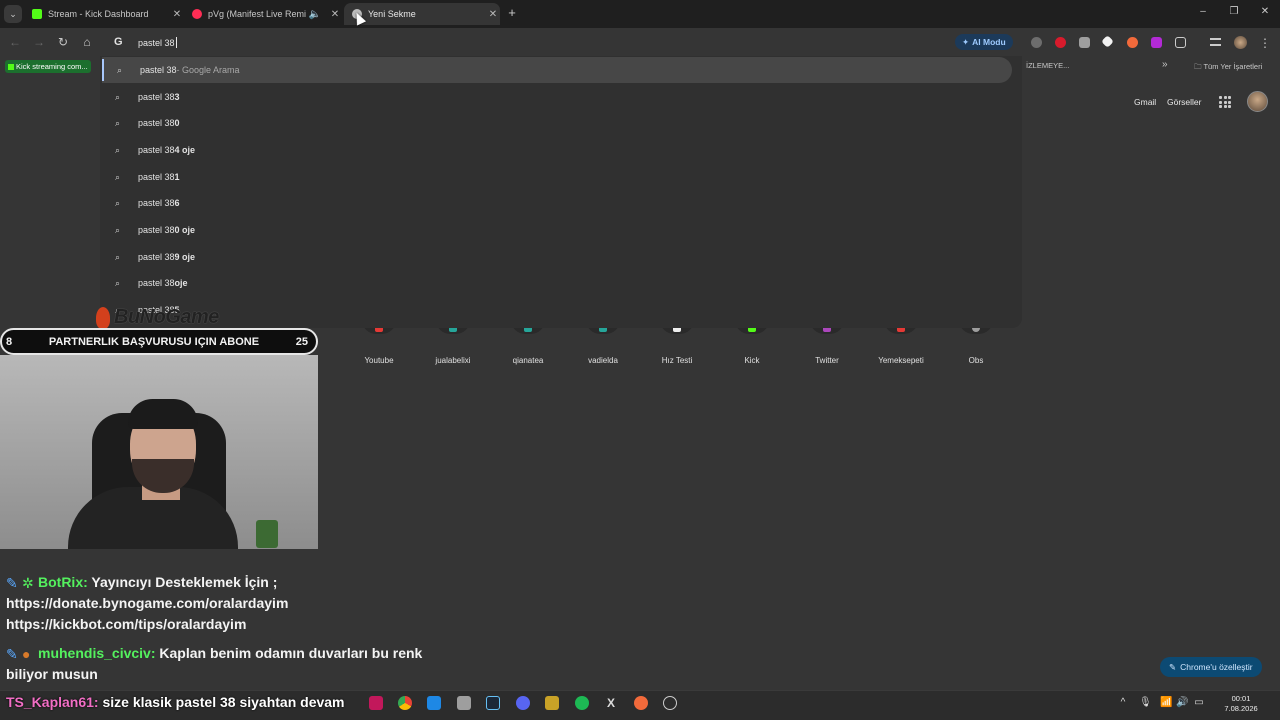 Image resolution: width=1280 pixels, height=720 pixels. Describe the element at coordinates (26, 654) in the screenshot. I see `avatar-badge-icon: ●` at that location.